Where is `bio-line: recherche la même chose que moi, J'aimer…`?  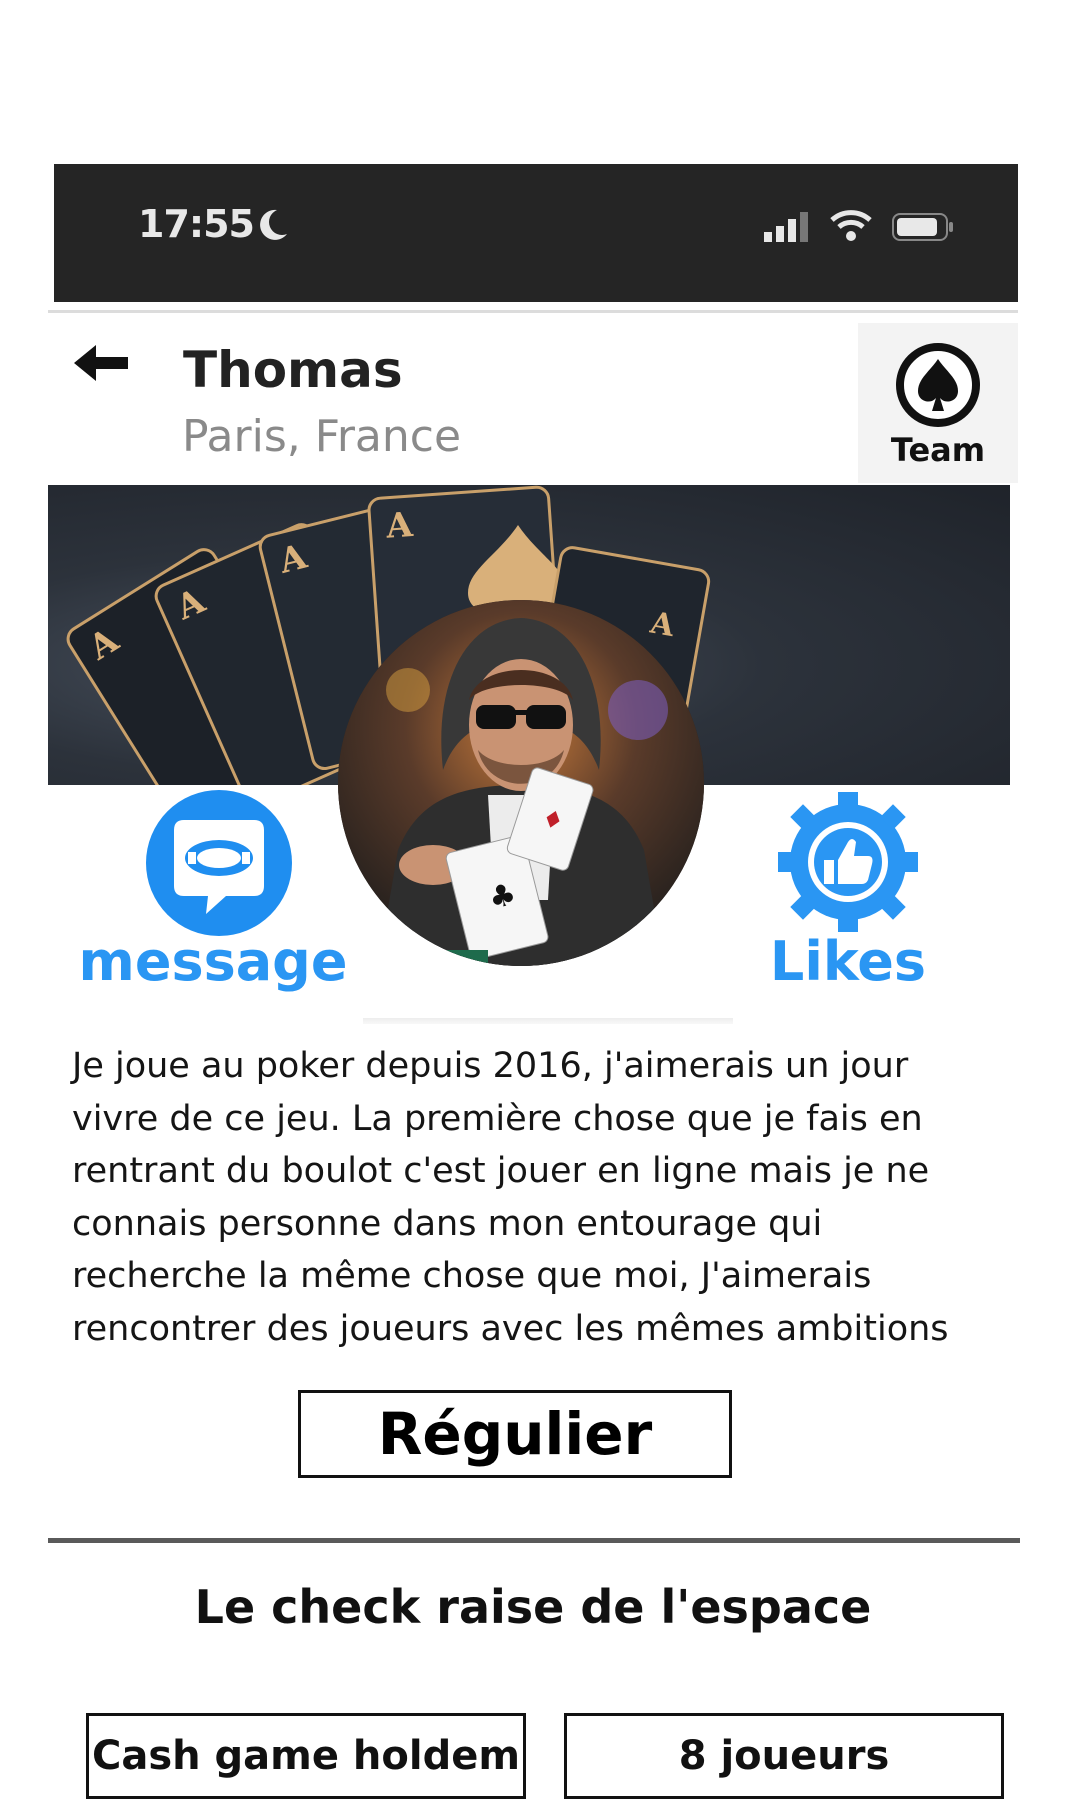
bio-line: recherche la même chose que moi, J'aimer… is located at coordinates (472, 1276).